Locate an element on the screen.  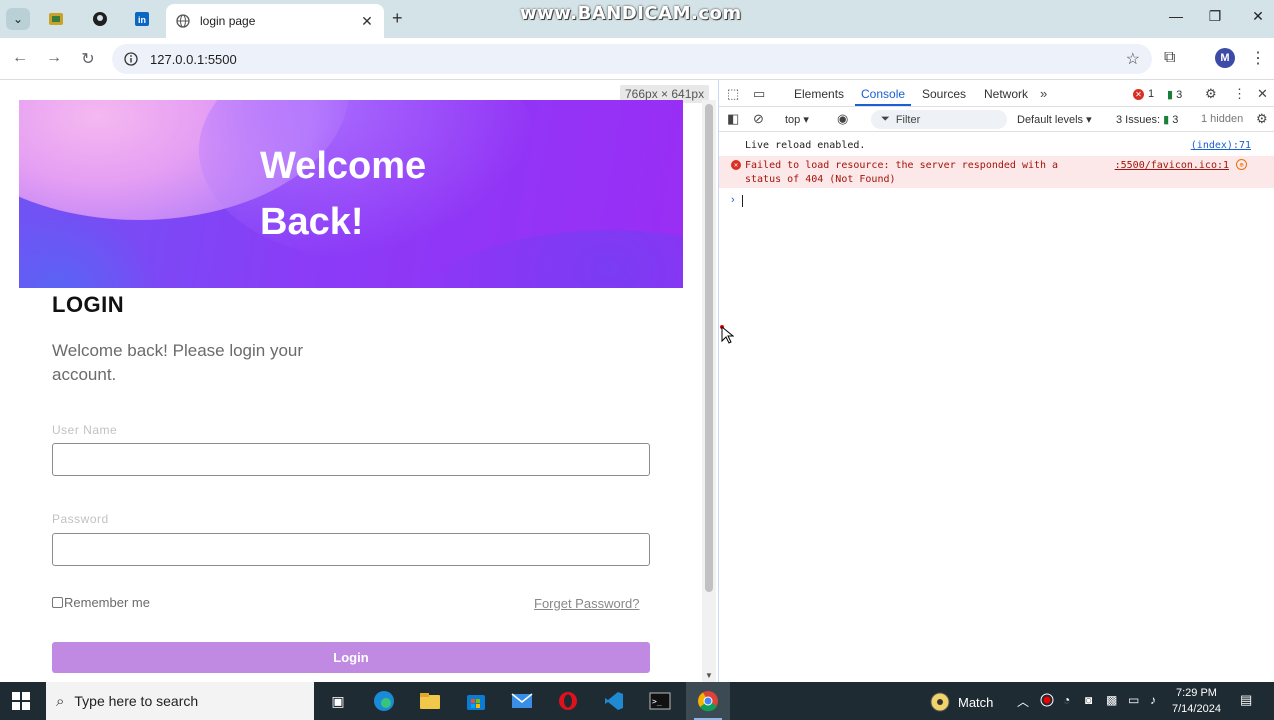
file-explorer-icon is located at coordinates (430, 701).